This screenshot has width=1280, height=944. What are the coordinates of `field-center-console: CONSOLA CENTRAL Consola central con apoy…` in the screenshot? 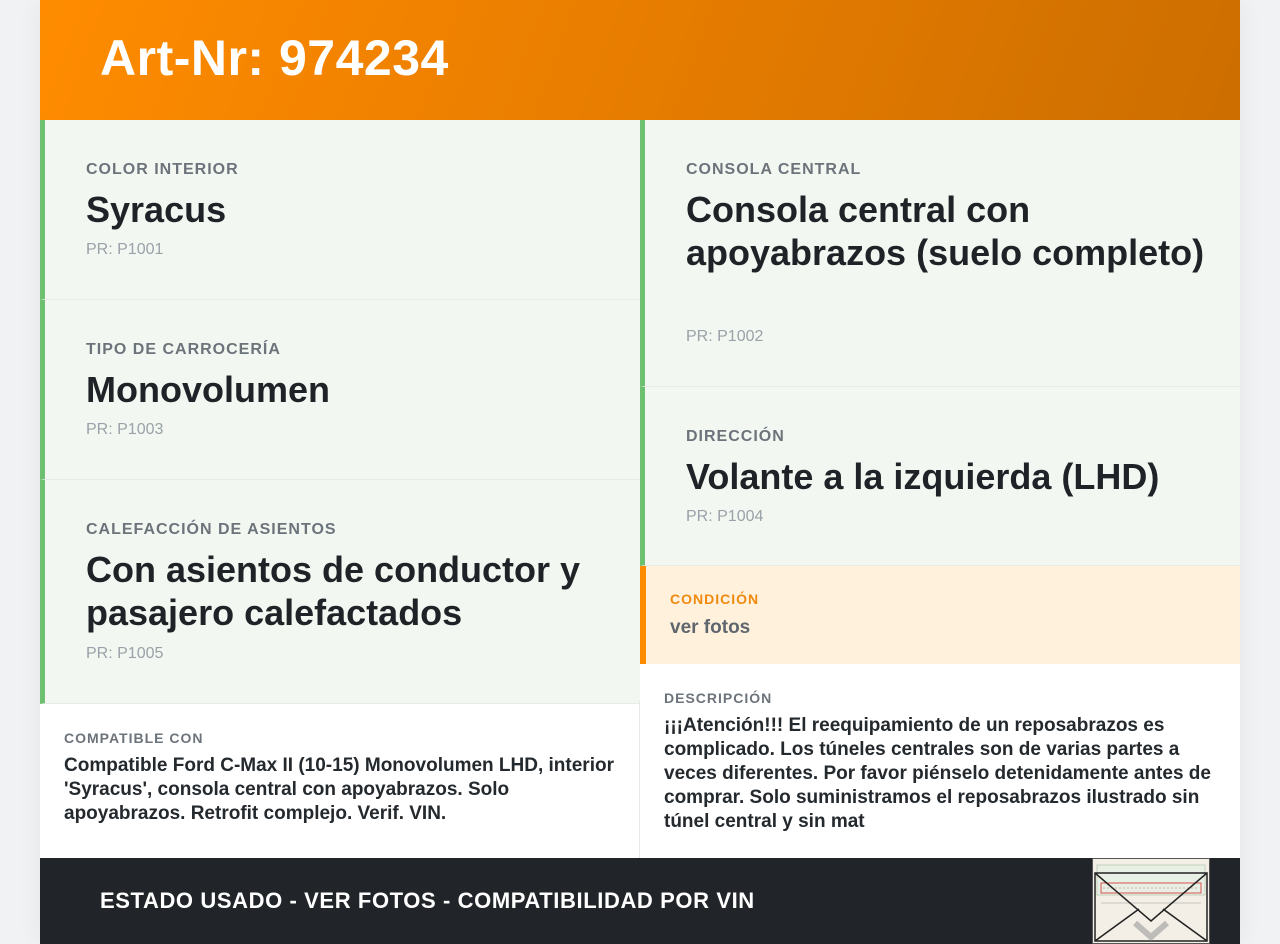 It's located at (940, 253).